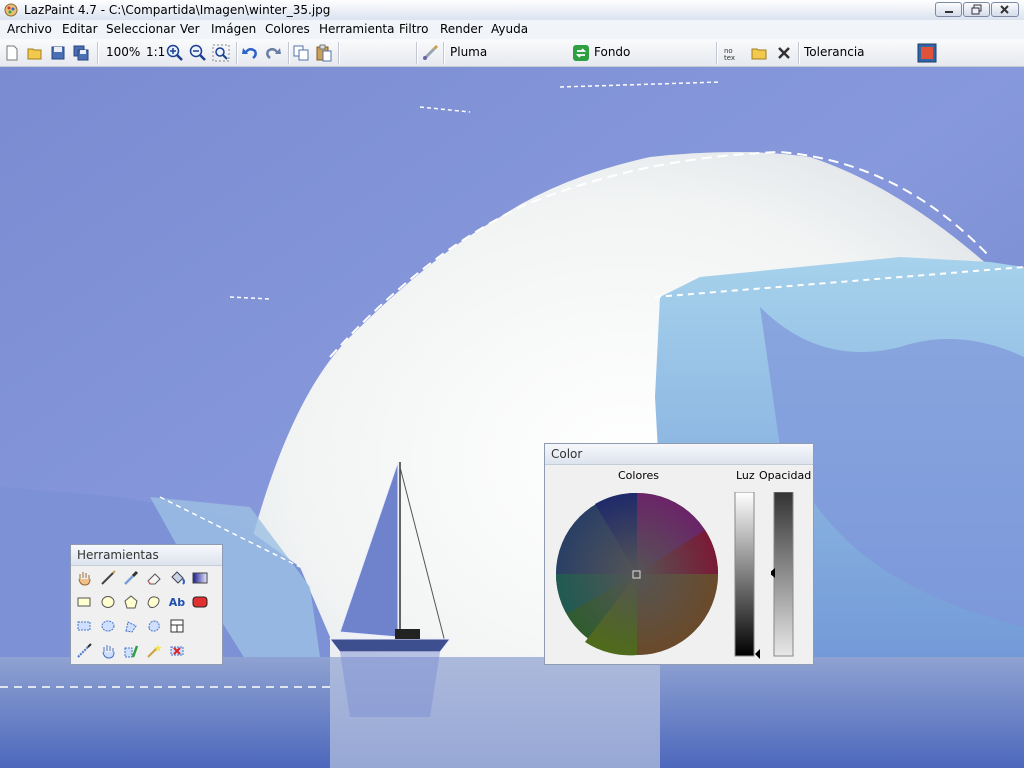  What do you see at coordinates (81, 53) in the screenshot?
I see `save-as-button` at bounding box center [81, 53].